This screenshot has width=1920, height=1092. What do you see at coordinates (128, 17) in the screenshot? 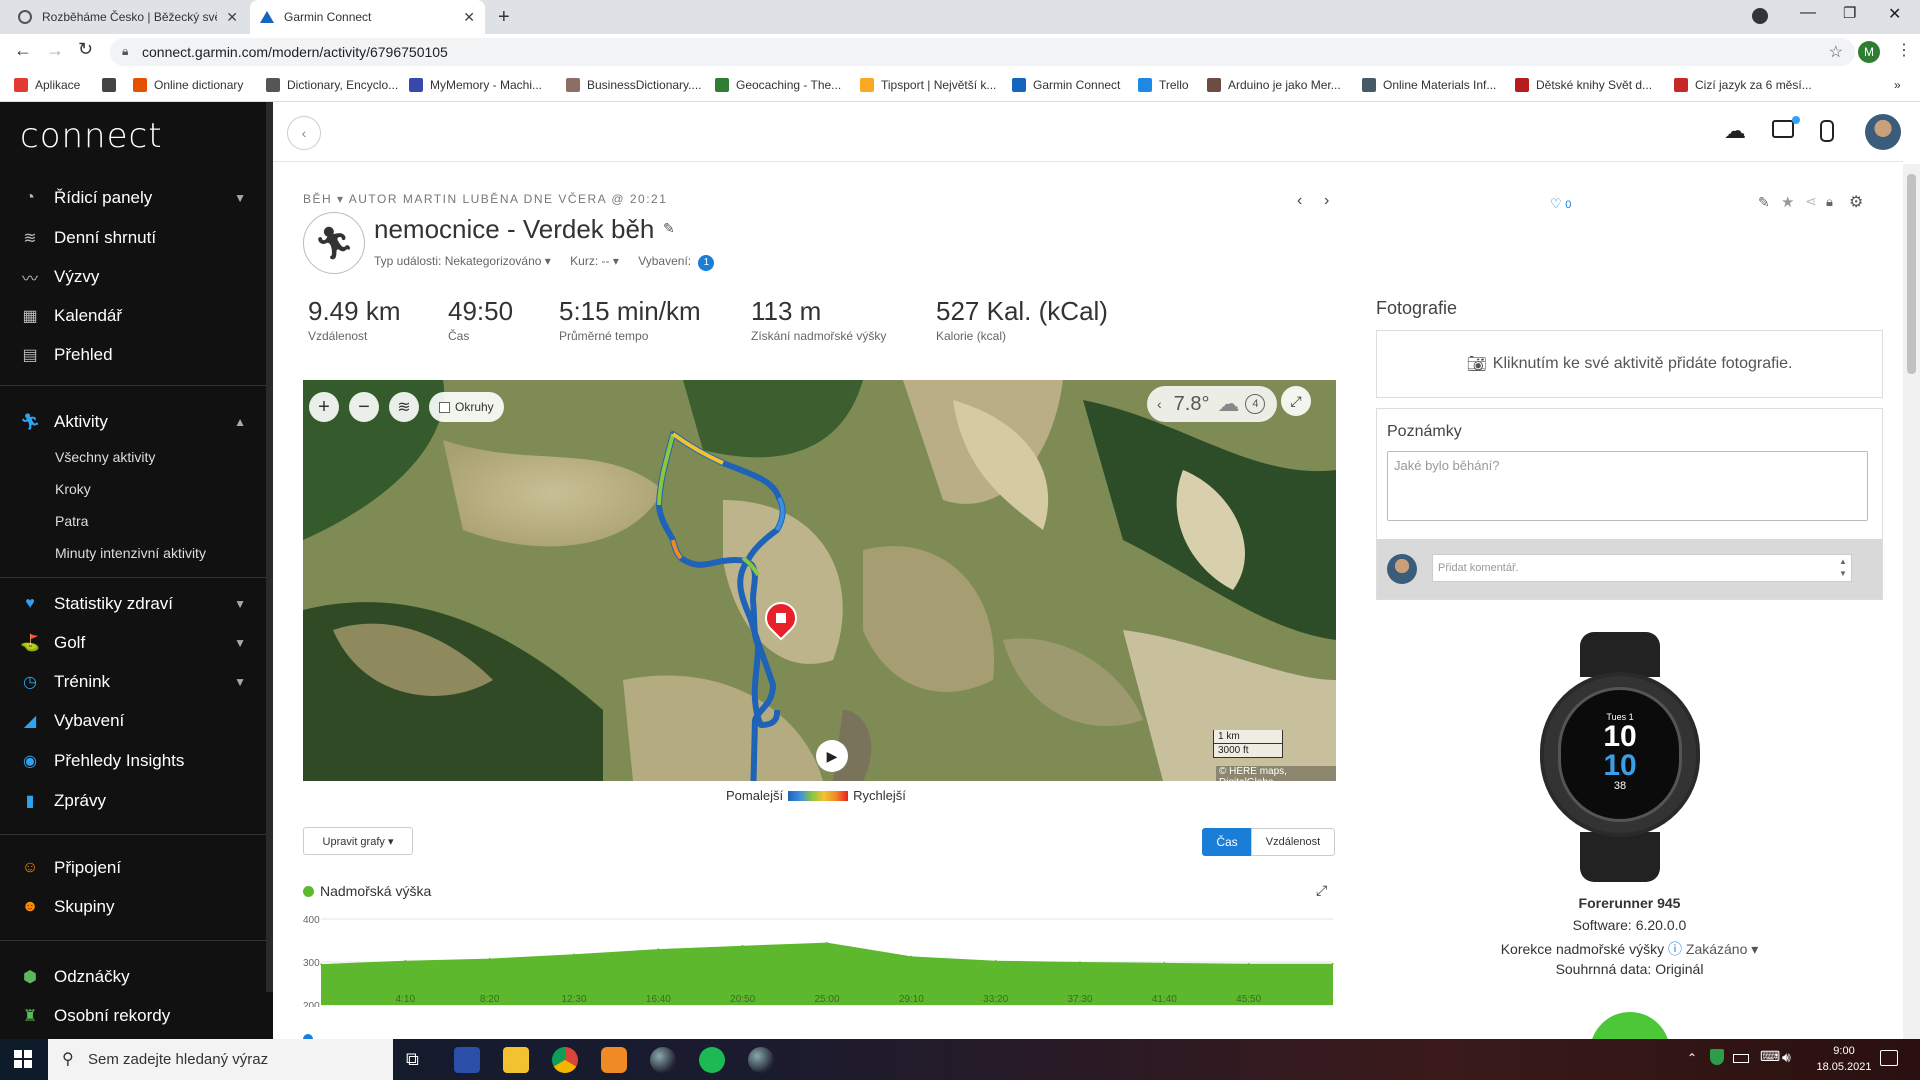
I see `browser-tab-rozbehame: Rozběháme Česko | Běžecký svě ✕` at bounding box center [128, 17].